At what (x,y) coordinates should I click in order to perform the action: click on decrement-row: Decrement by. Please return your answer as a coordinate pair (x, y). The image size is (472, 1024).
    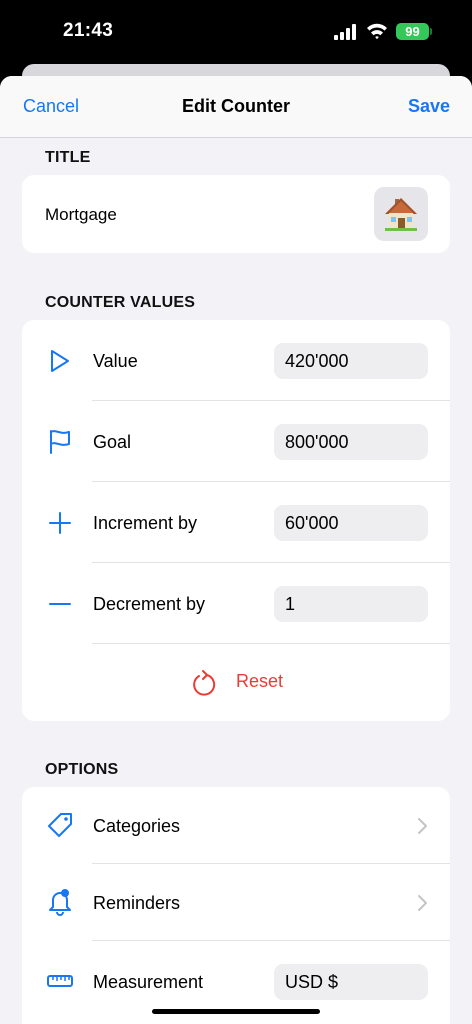
    Looking at the image, I should click on (236, 603).